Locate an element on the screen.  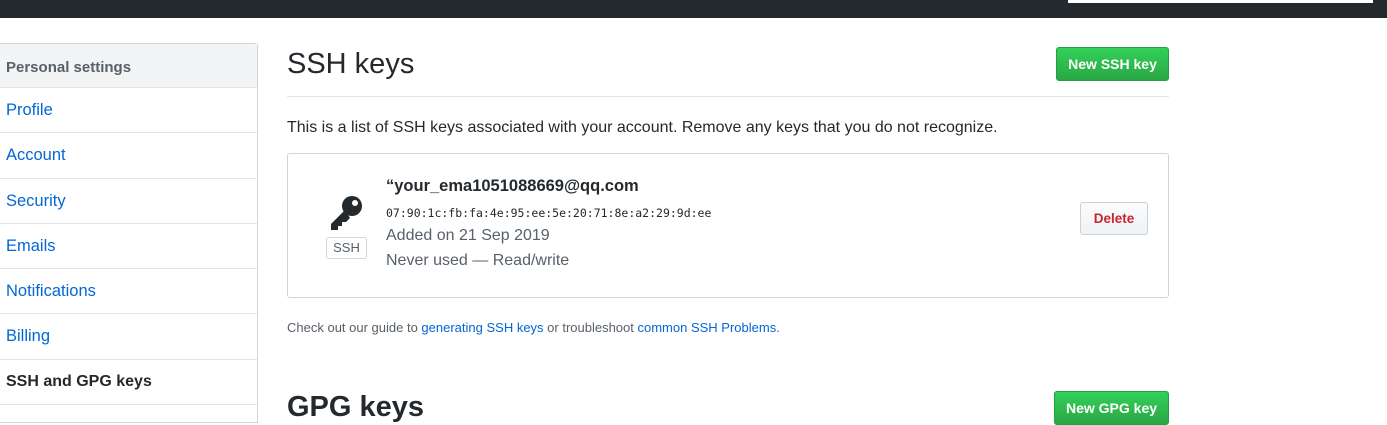
sidebar-item-security: Security is located at coordinates (128, 201).